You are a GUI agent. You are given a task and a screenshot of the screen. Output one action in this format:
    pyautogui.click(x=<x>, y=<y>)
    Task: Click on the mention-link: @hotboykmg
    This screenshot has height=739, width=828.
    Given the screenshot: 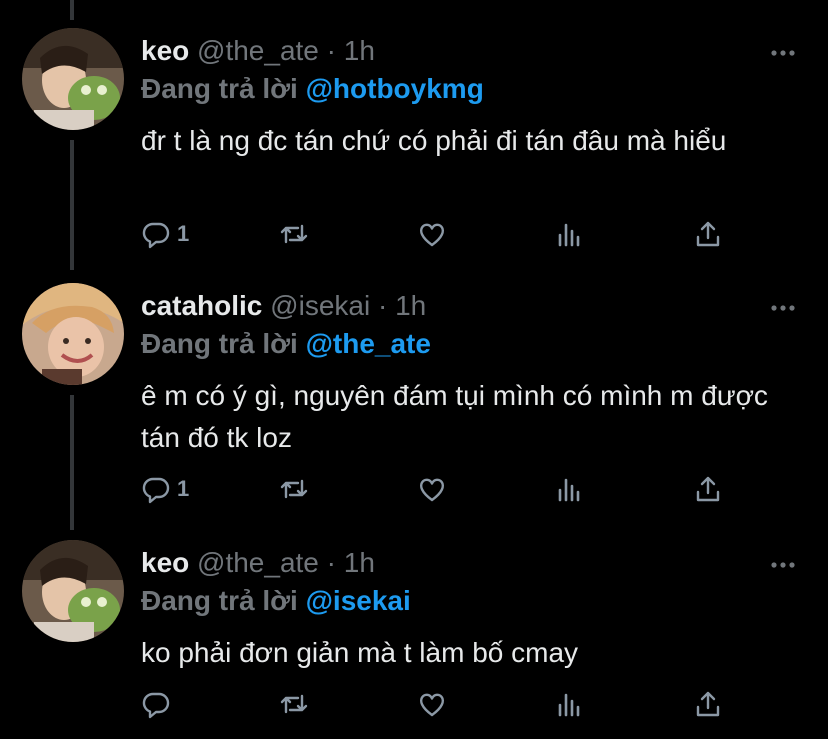 What is the action you would take?
    pyautogui.click(x=395, y=88)
    